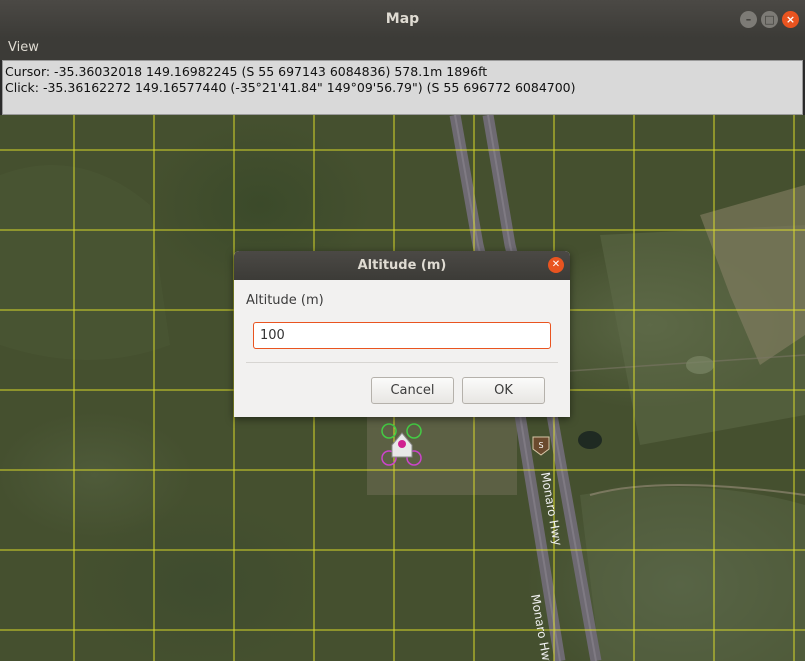 The image size is (805, 661). I want to click on window-controls: – □ ×, so click(769, 19).